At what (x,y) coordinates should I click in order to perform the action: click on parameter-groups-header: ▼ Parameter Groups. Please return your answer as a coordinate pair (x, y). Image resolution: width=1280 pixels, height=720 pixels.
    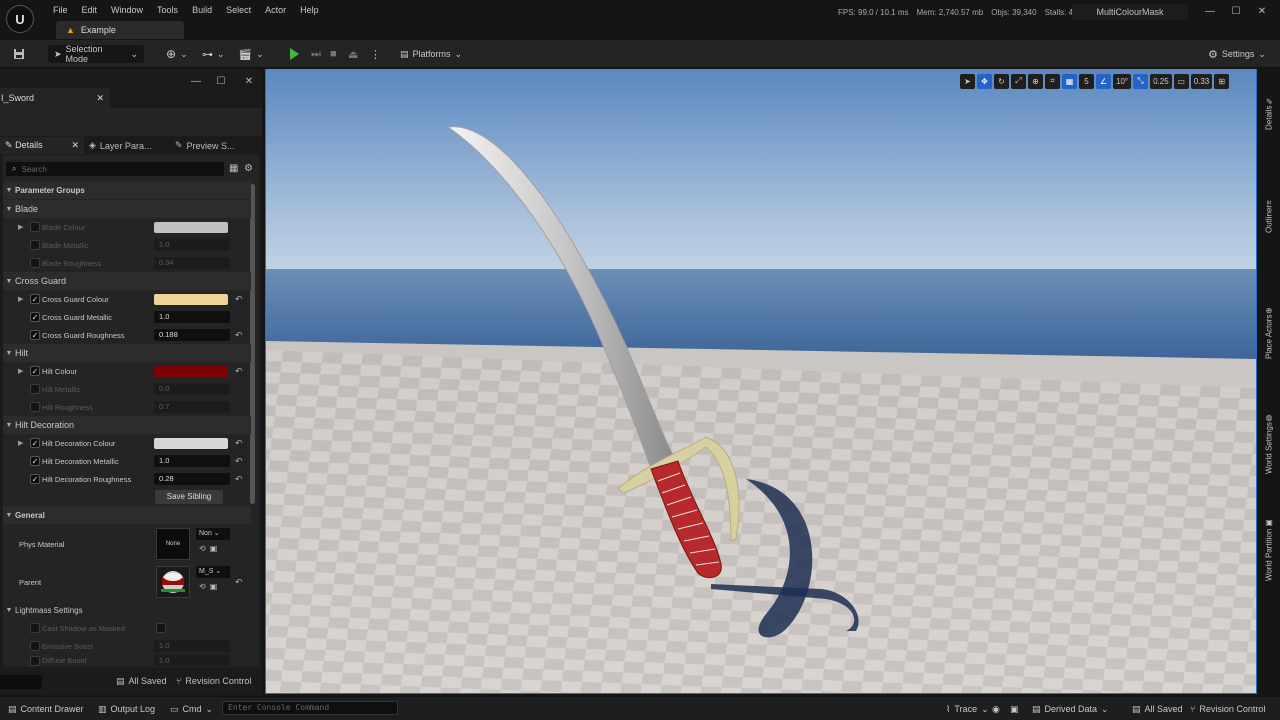
    Looking at the image, I should click on (127, 190).